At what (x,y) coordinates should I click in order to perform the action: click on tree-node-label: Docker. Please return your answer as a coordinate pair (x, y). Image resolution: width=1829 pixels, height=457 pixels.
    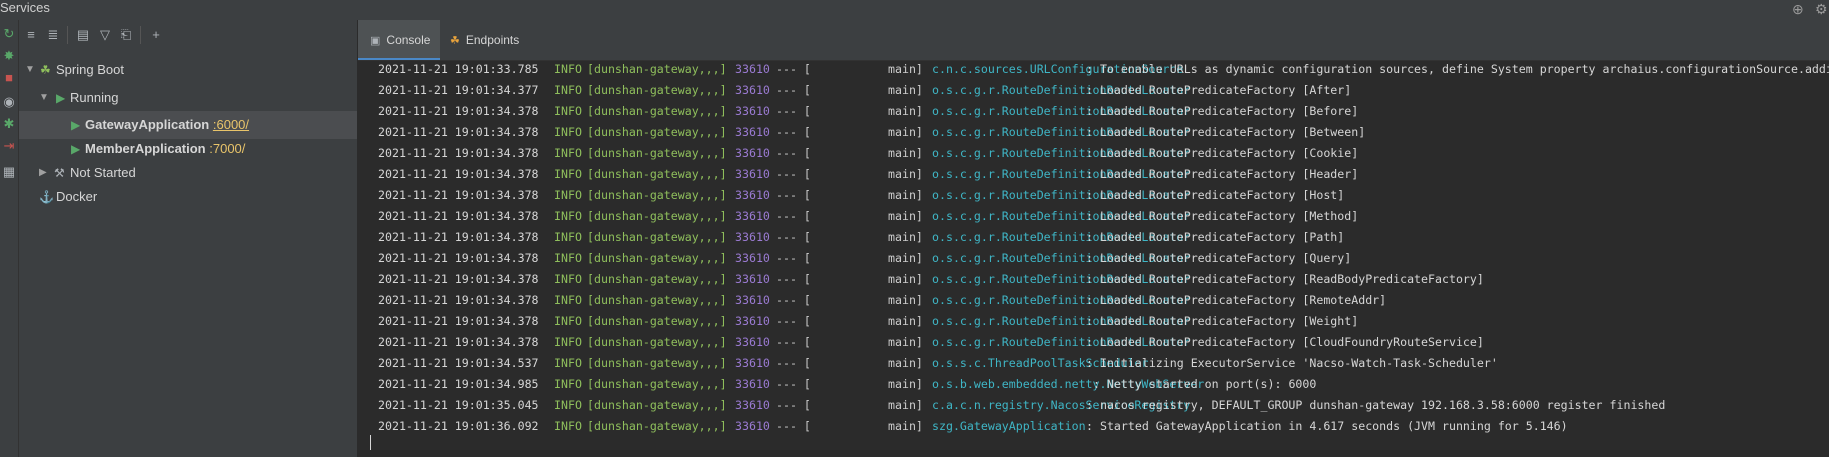
    Looking at the image, I should click on (77, 196).